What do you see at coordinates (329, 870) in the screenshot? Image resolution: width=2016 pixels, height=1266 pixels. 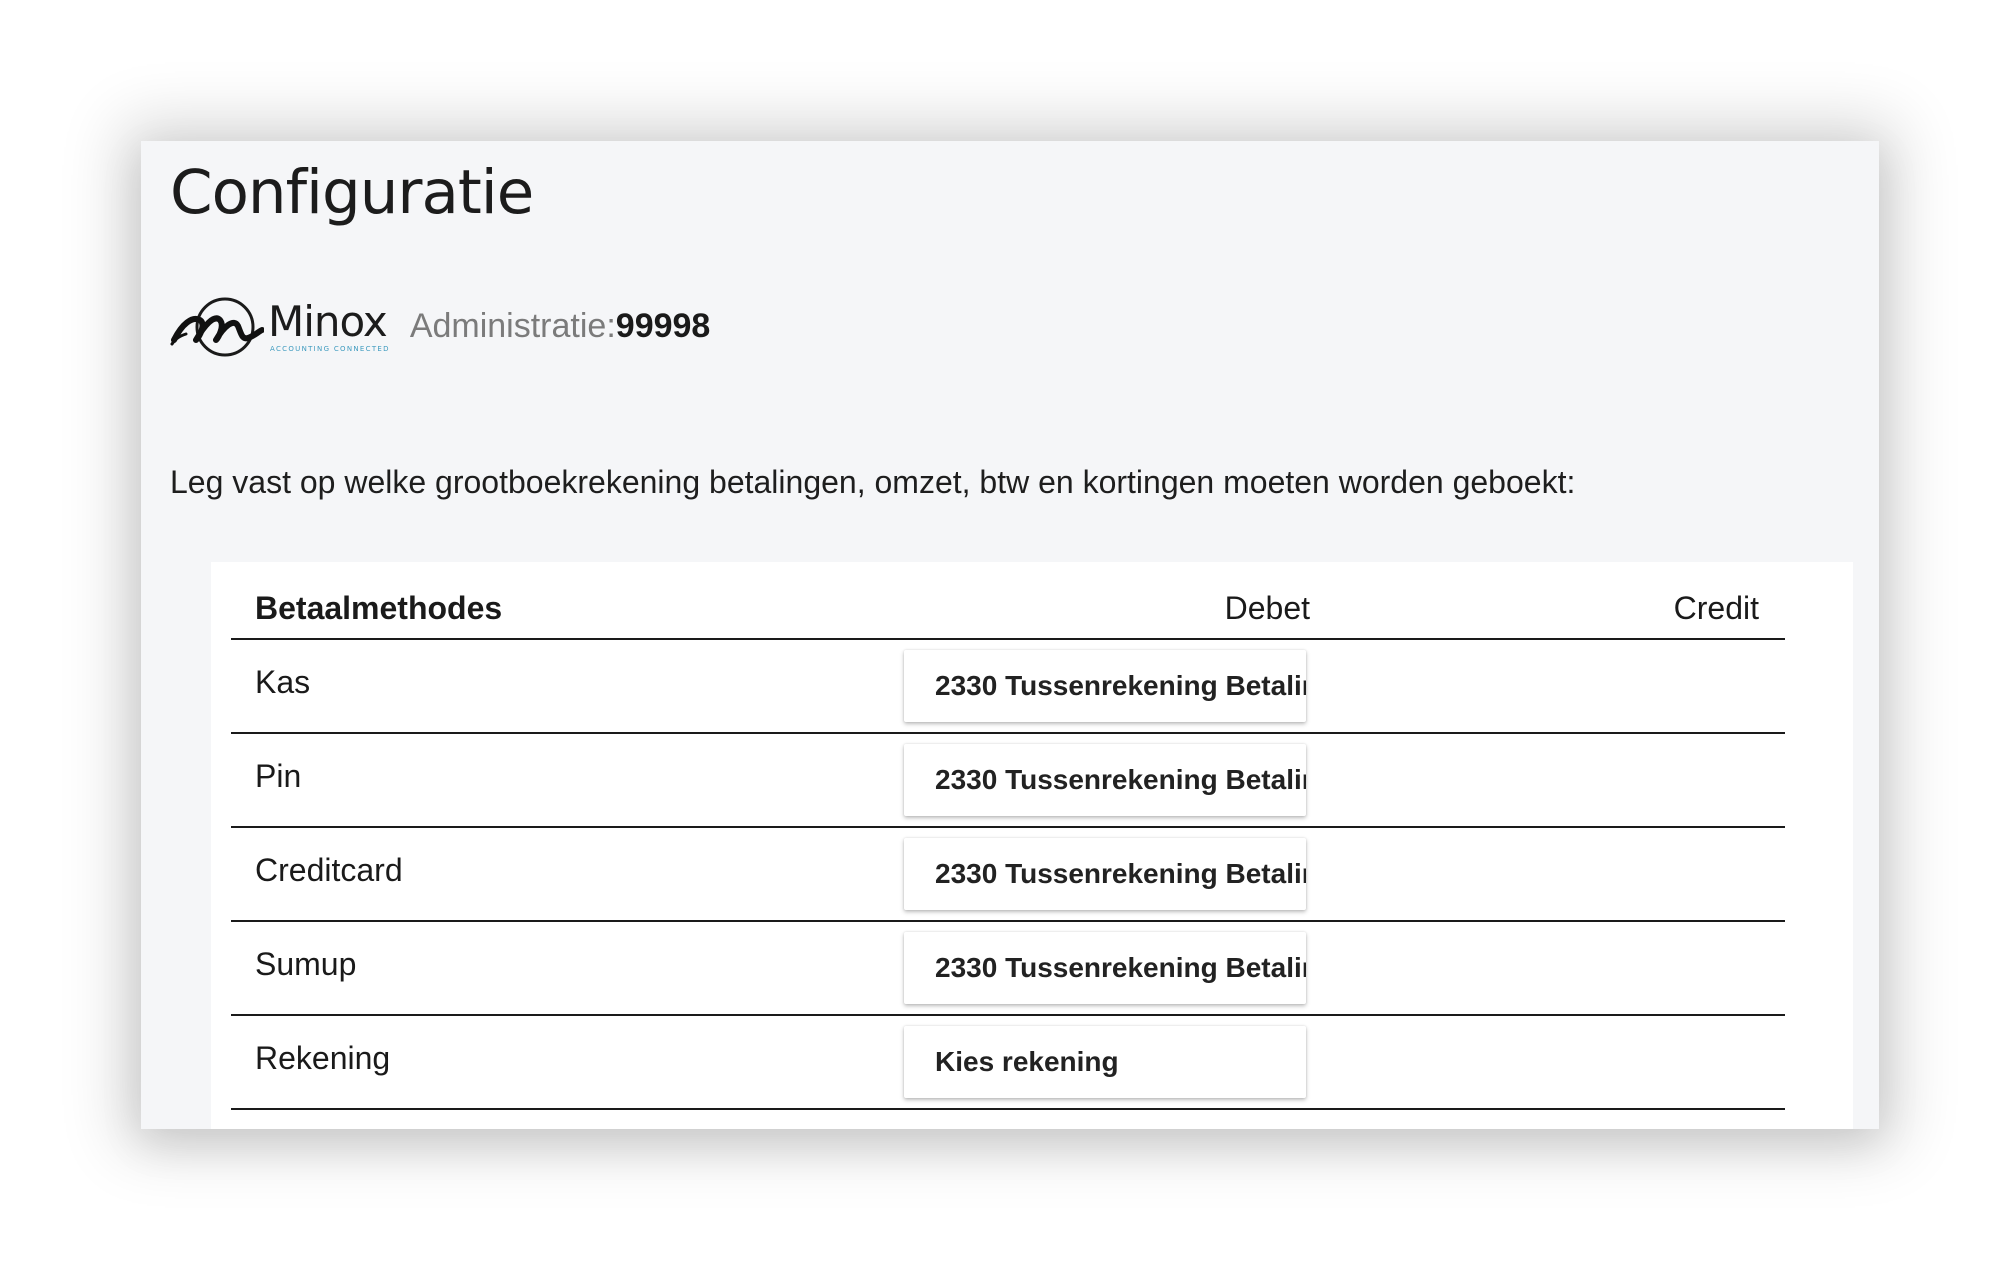 I see `row-label: Creditcard` at bounding box center [329, 870].